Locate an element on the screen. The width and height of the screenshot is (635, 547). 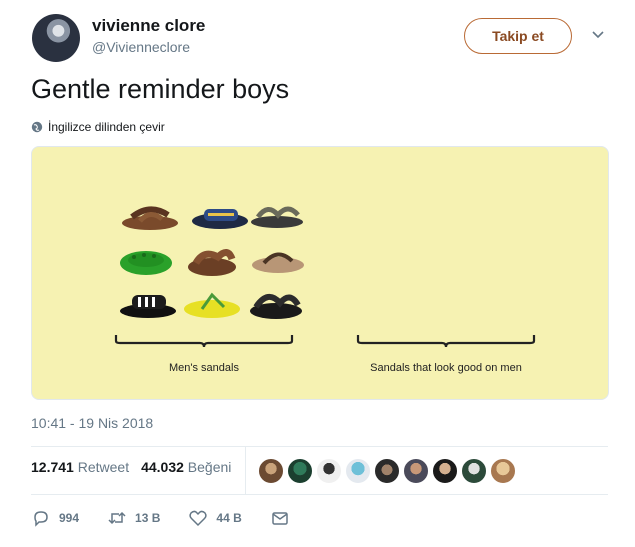
globe-icon is located at coordinates (37, 127).